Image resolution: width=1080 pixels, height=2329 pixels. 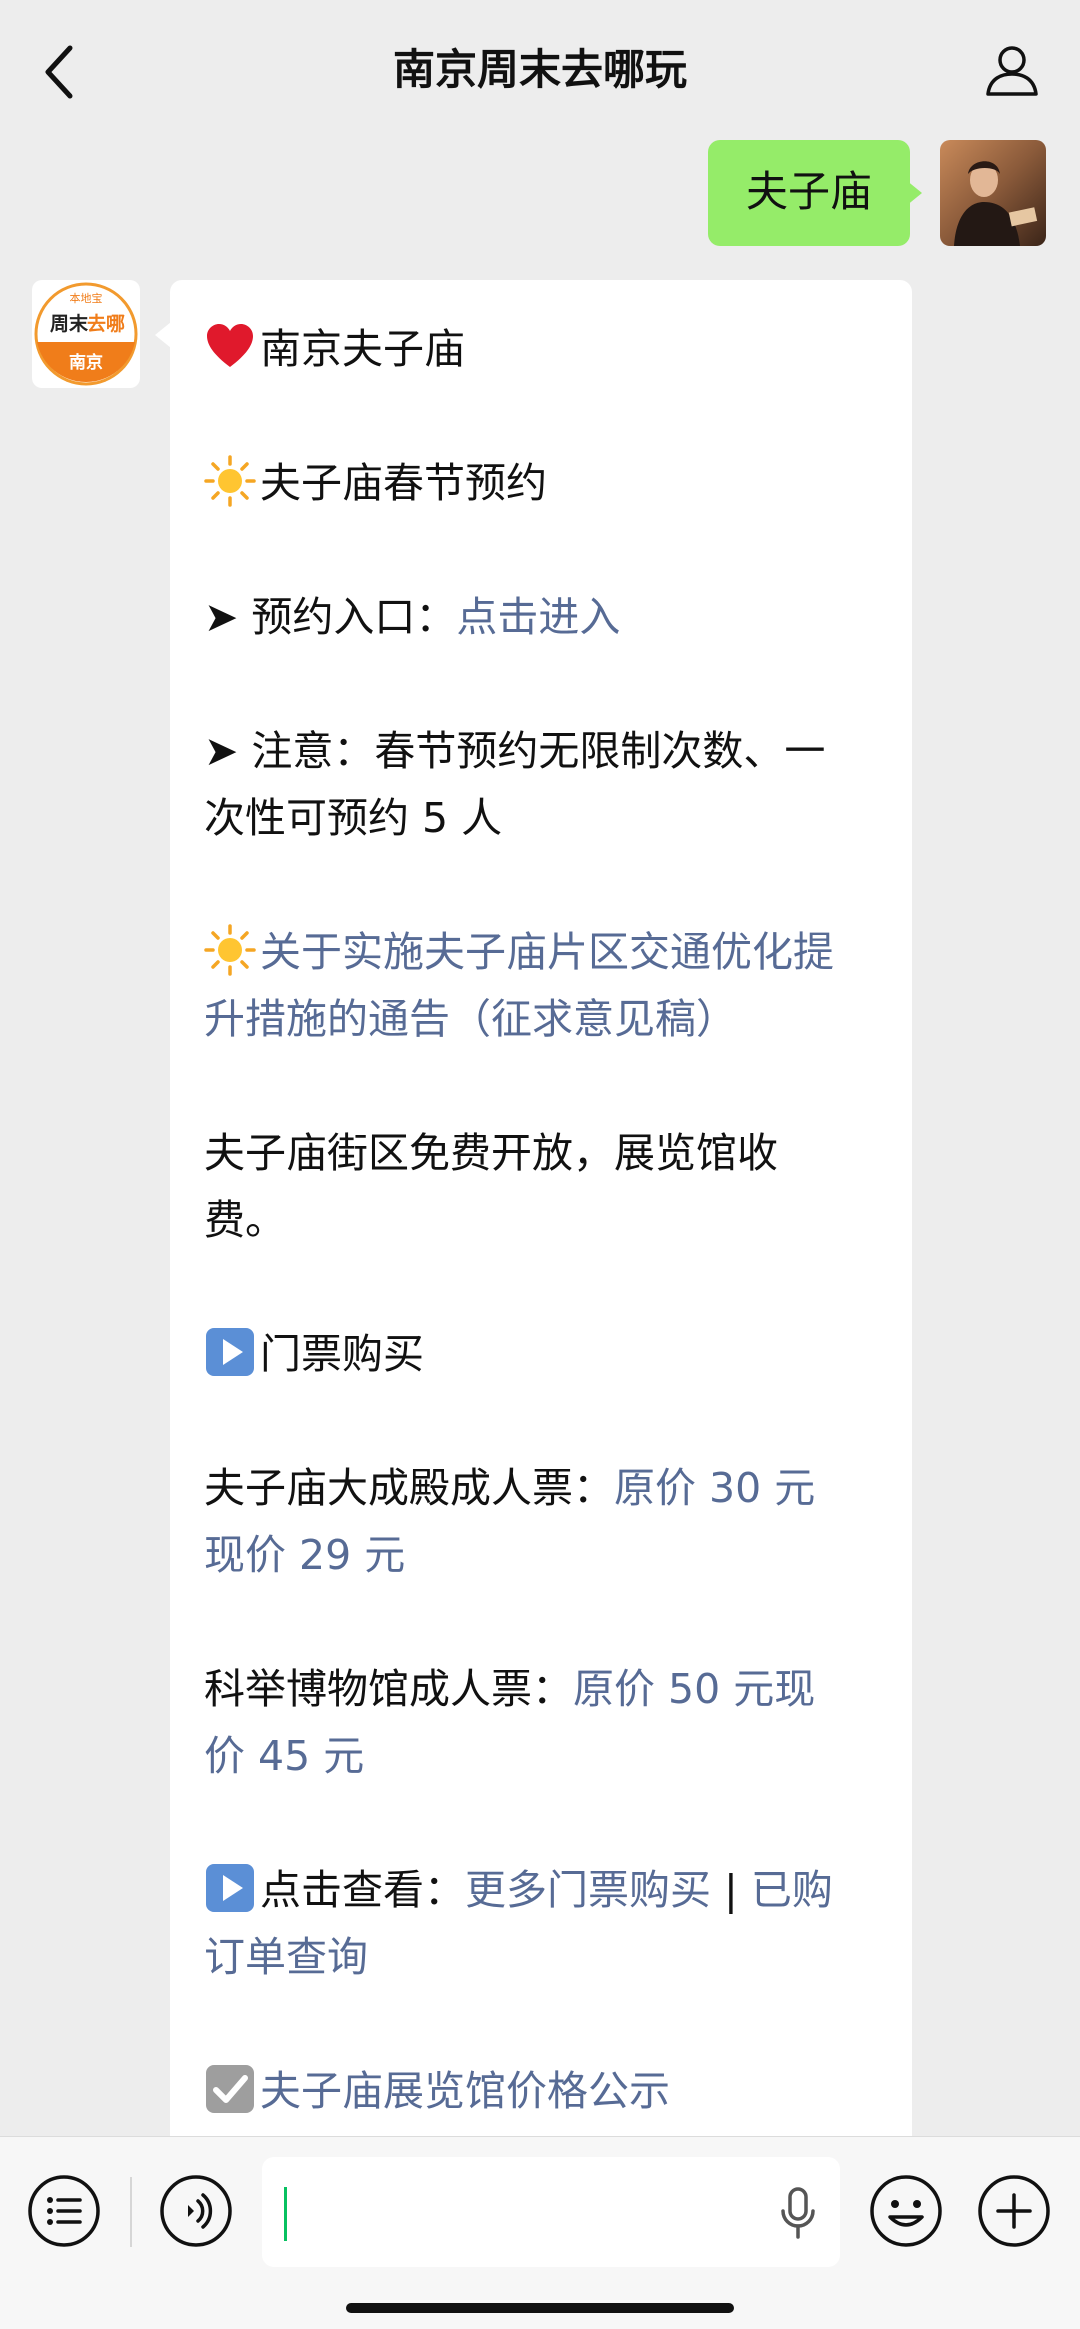 I want to click on logo-text-city: 南京, so click(x=86, y=362).